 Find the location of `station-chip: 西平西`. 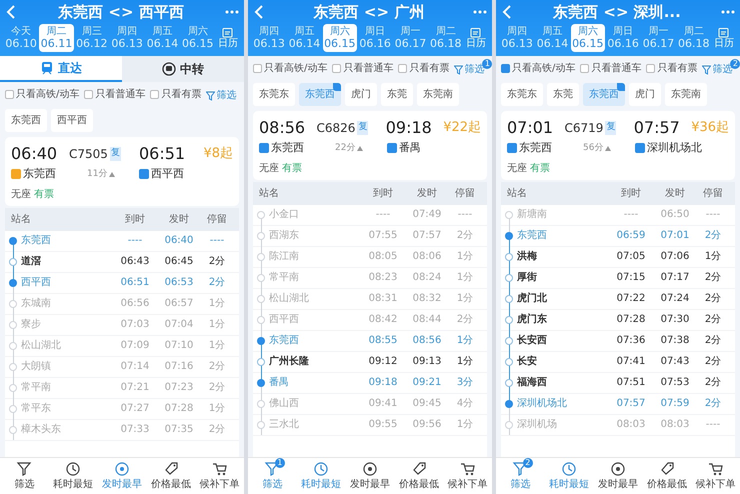

station-chip: 西平西 is located at coordinates (72, 120).